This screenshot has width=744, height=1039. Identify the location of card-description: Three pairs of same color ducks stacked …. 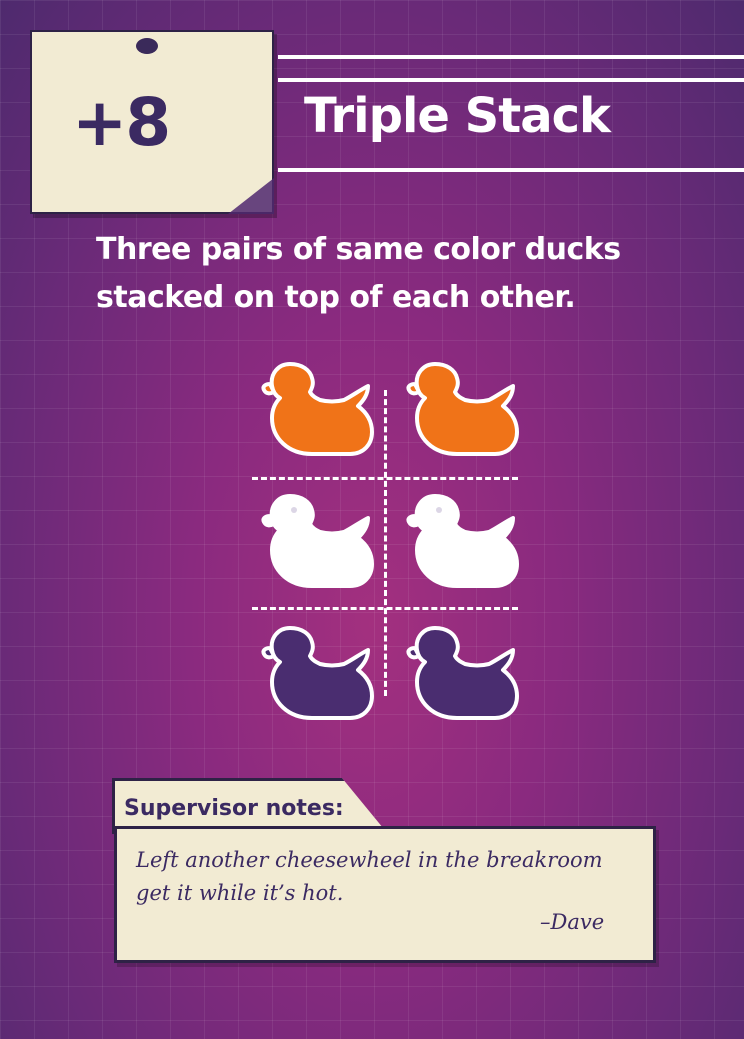
(358, 273).